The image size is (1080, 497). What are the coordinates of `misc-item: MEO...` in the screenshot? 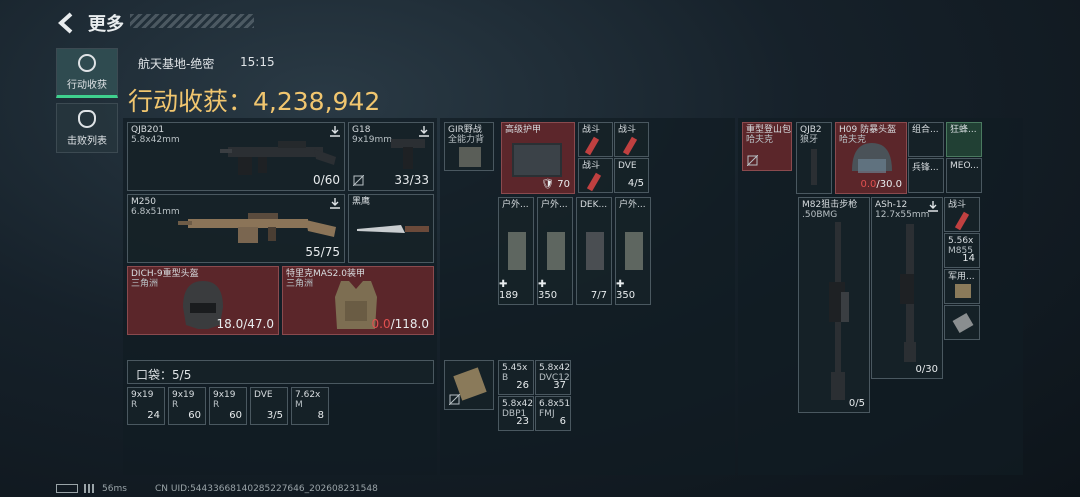 It's located at (964, 175).